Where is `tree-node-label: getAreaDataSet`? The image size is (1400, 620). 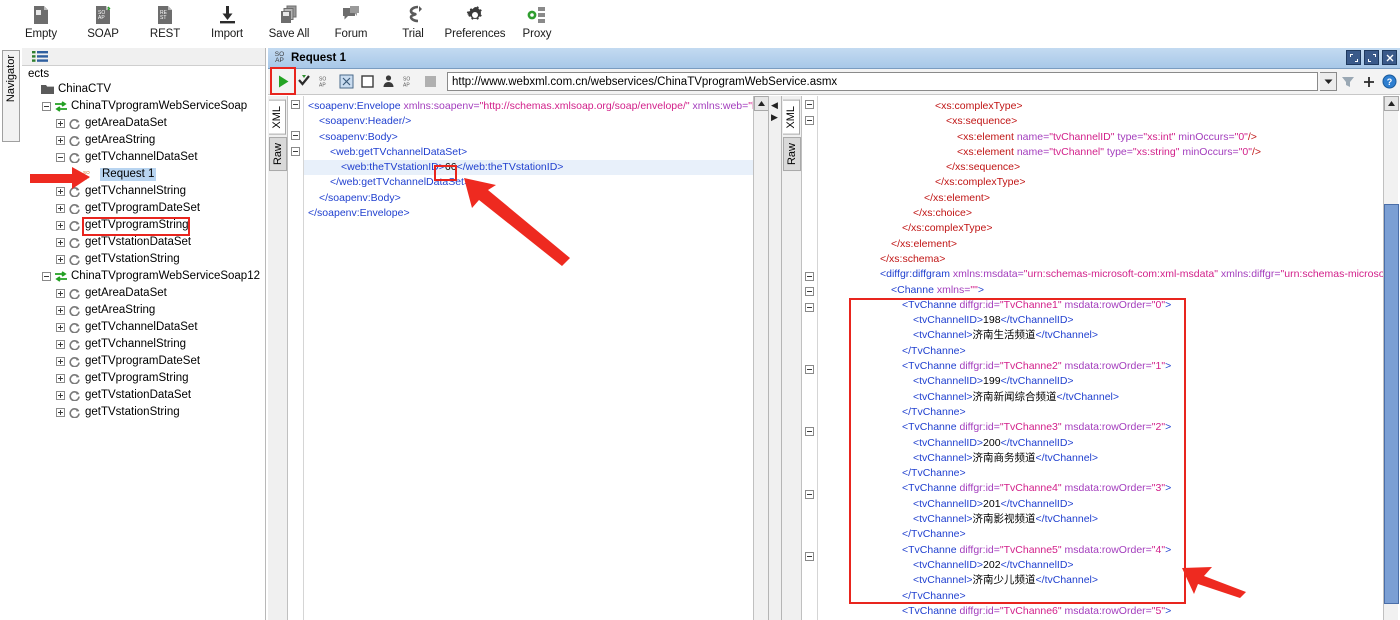 tree-node-label: getAreaDataSet is located at coordinates (126, 123).